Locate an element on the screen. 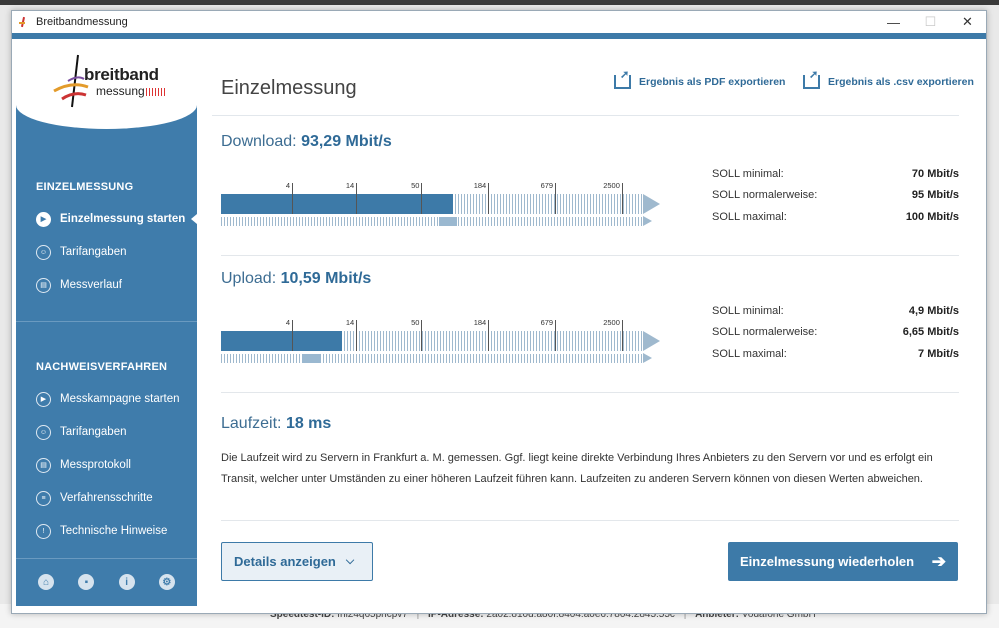 The image size is (999, 628). info-icon: i is located at coordinates (126, 582).